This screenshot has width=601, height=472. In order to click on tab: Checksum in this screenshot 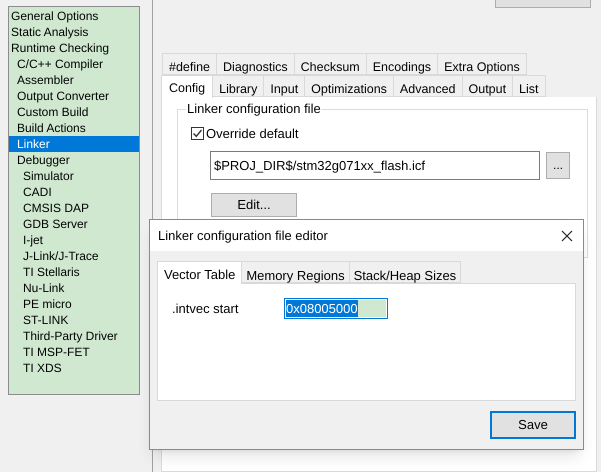, I will do `click(330, 64)`.